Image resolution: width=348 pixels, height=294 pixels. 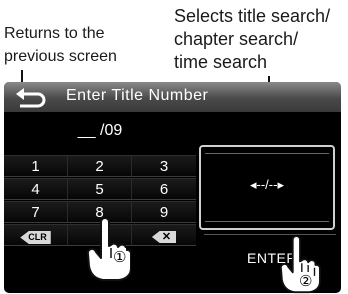 I want to click on delete-icon: ✕, so click(x=164, y=237).